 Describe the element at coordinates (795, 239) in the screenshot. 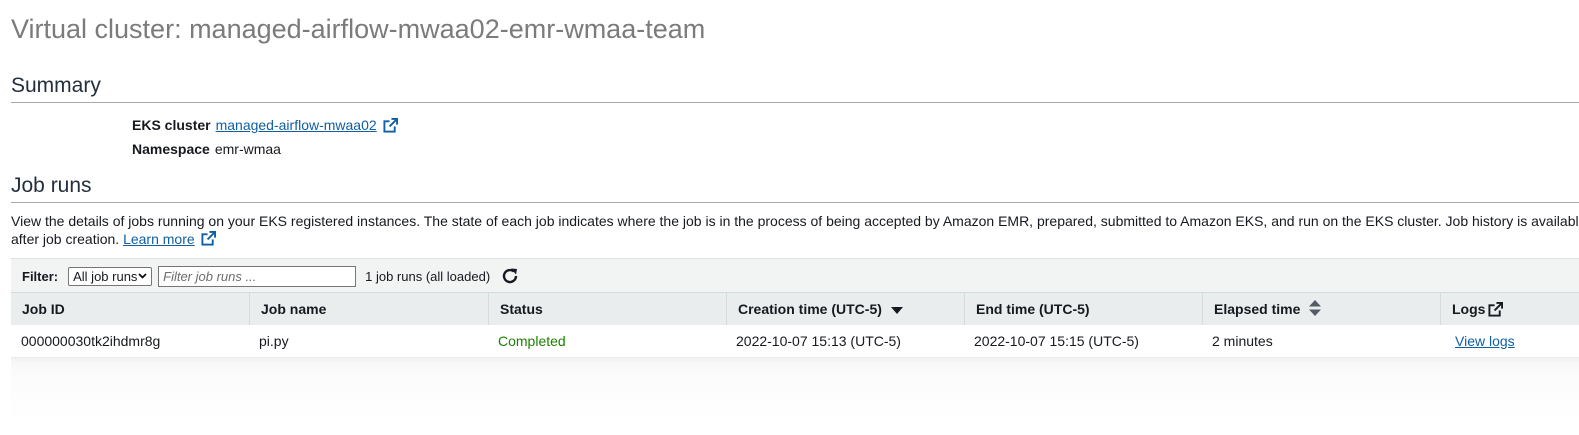

I see `description-line-2: after job creation. Learn more` at that location.